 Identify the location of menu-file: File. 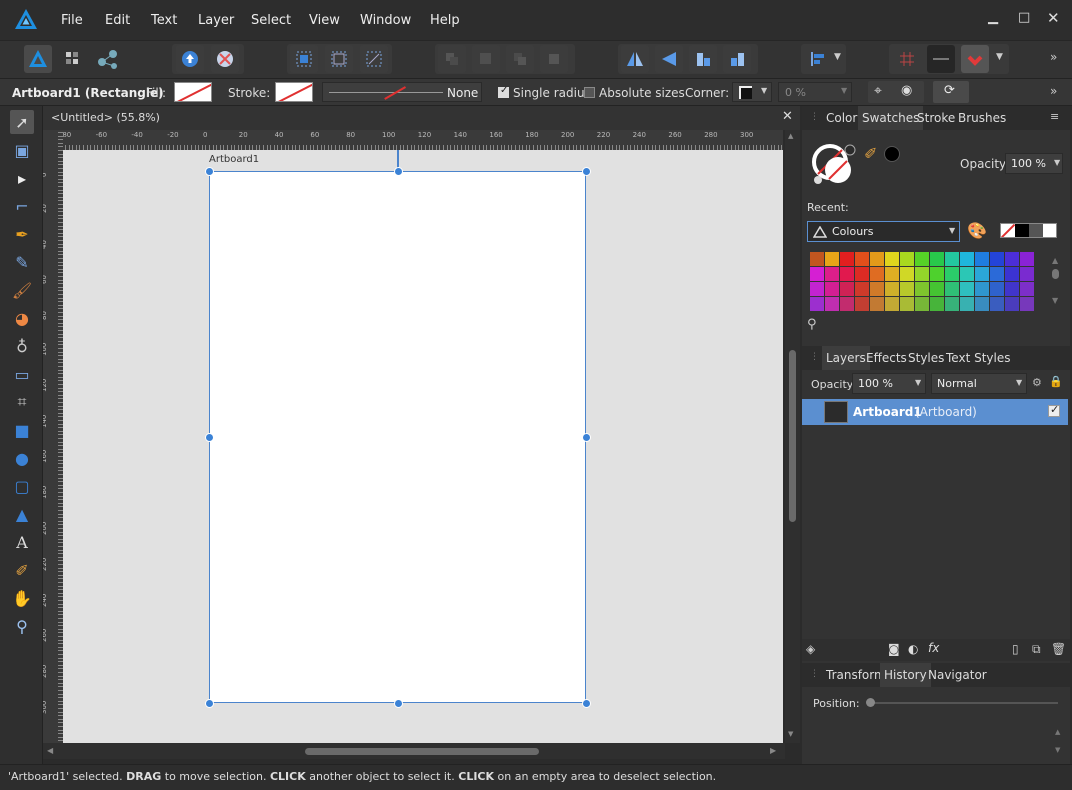
(72, 20).